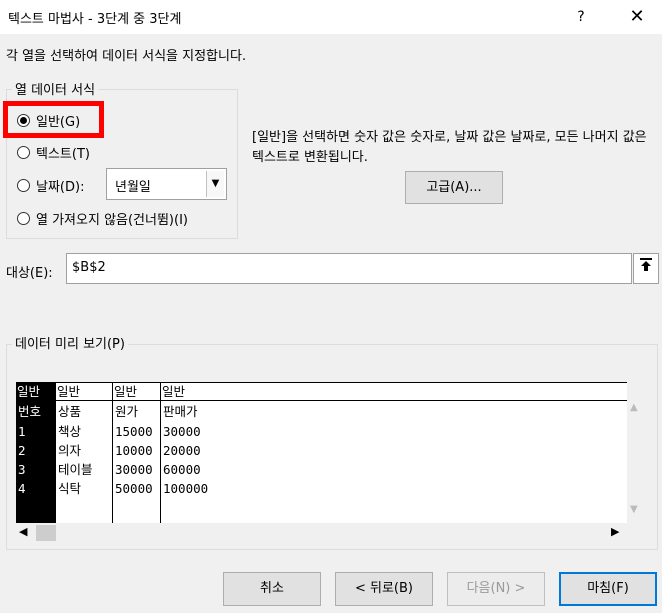 This screenshot has height=613, width=662. What do you see at coordinates (22, 450) in the screenshot?
I see `preview-cell: 2` at bounding box center [22, 450].